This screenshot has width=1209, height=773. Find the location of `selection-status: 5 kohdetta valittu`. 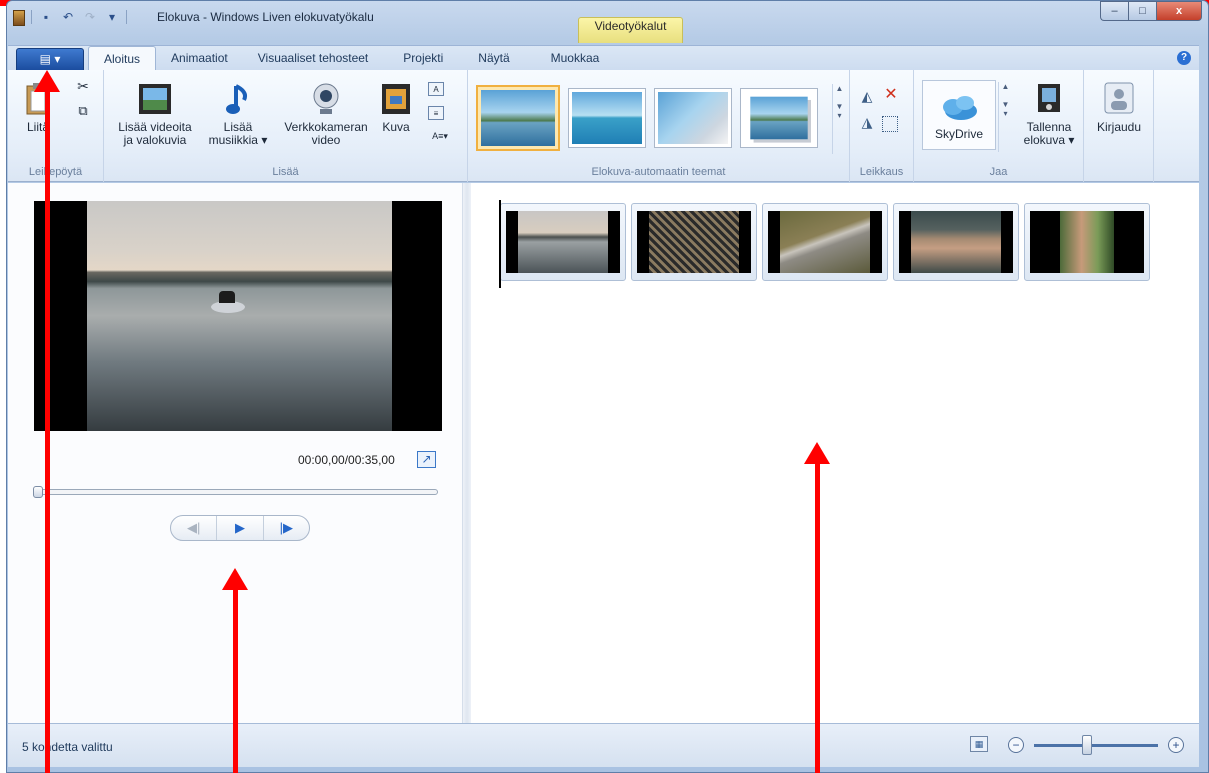

selection-status: 5 kohdetta valittu is located at coordinates (67, 747).